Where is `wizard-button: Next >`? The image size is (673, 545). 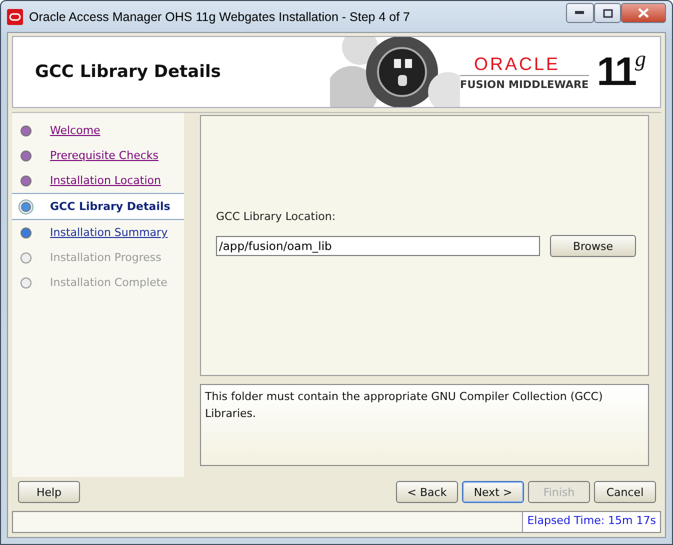 wizard-button: Next > is located at coordinates (493, 492).